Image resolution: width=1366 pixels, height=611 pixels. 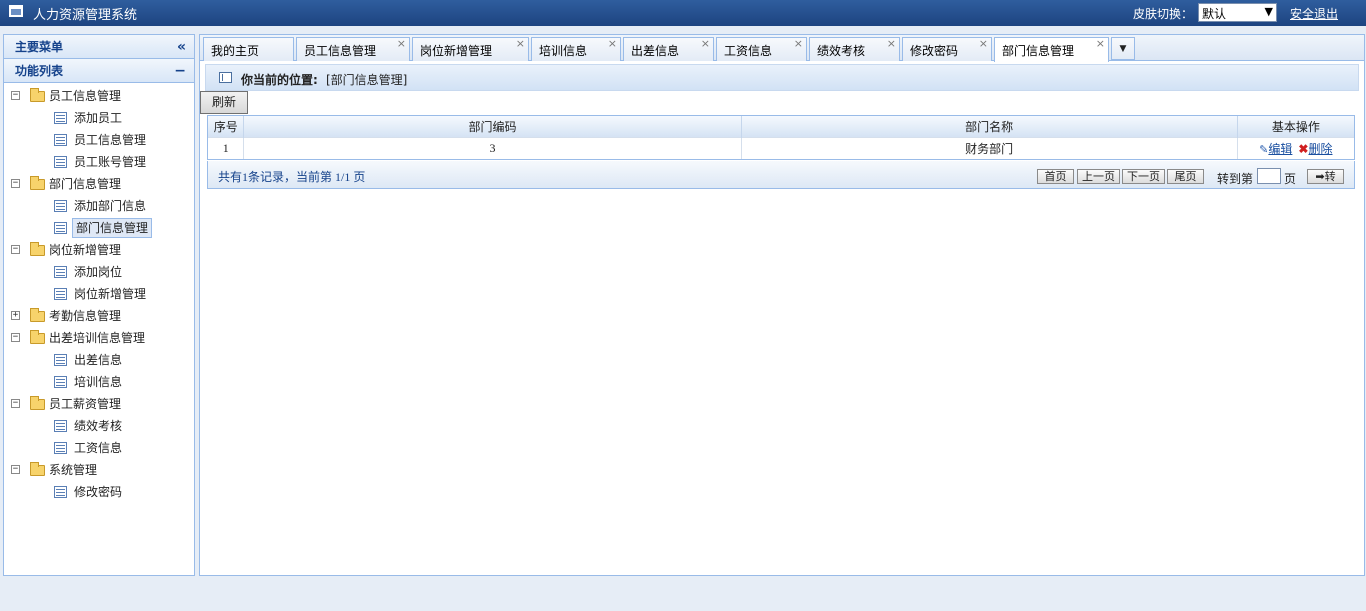 I want to click on tree-item-training-info: 培训信息, so click(x=99, y=382).